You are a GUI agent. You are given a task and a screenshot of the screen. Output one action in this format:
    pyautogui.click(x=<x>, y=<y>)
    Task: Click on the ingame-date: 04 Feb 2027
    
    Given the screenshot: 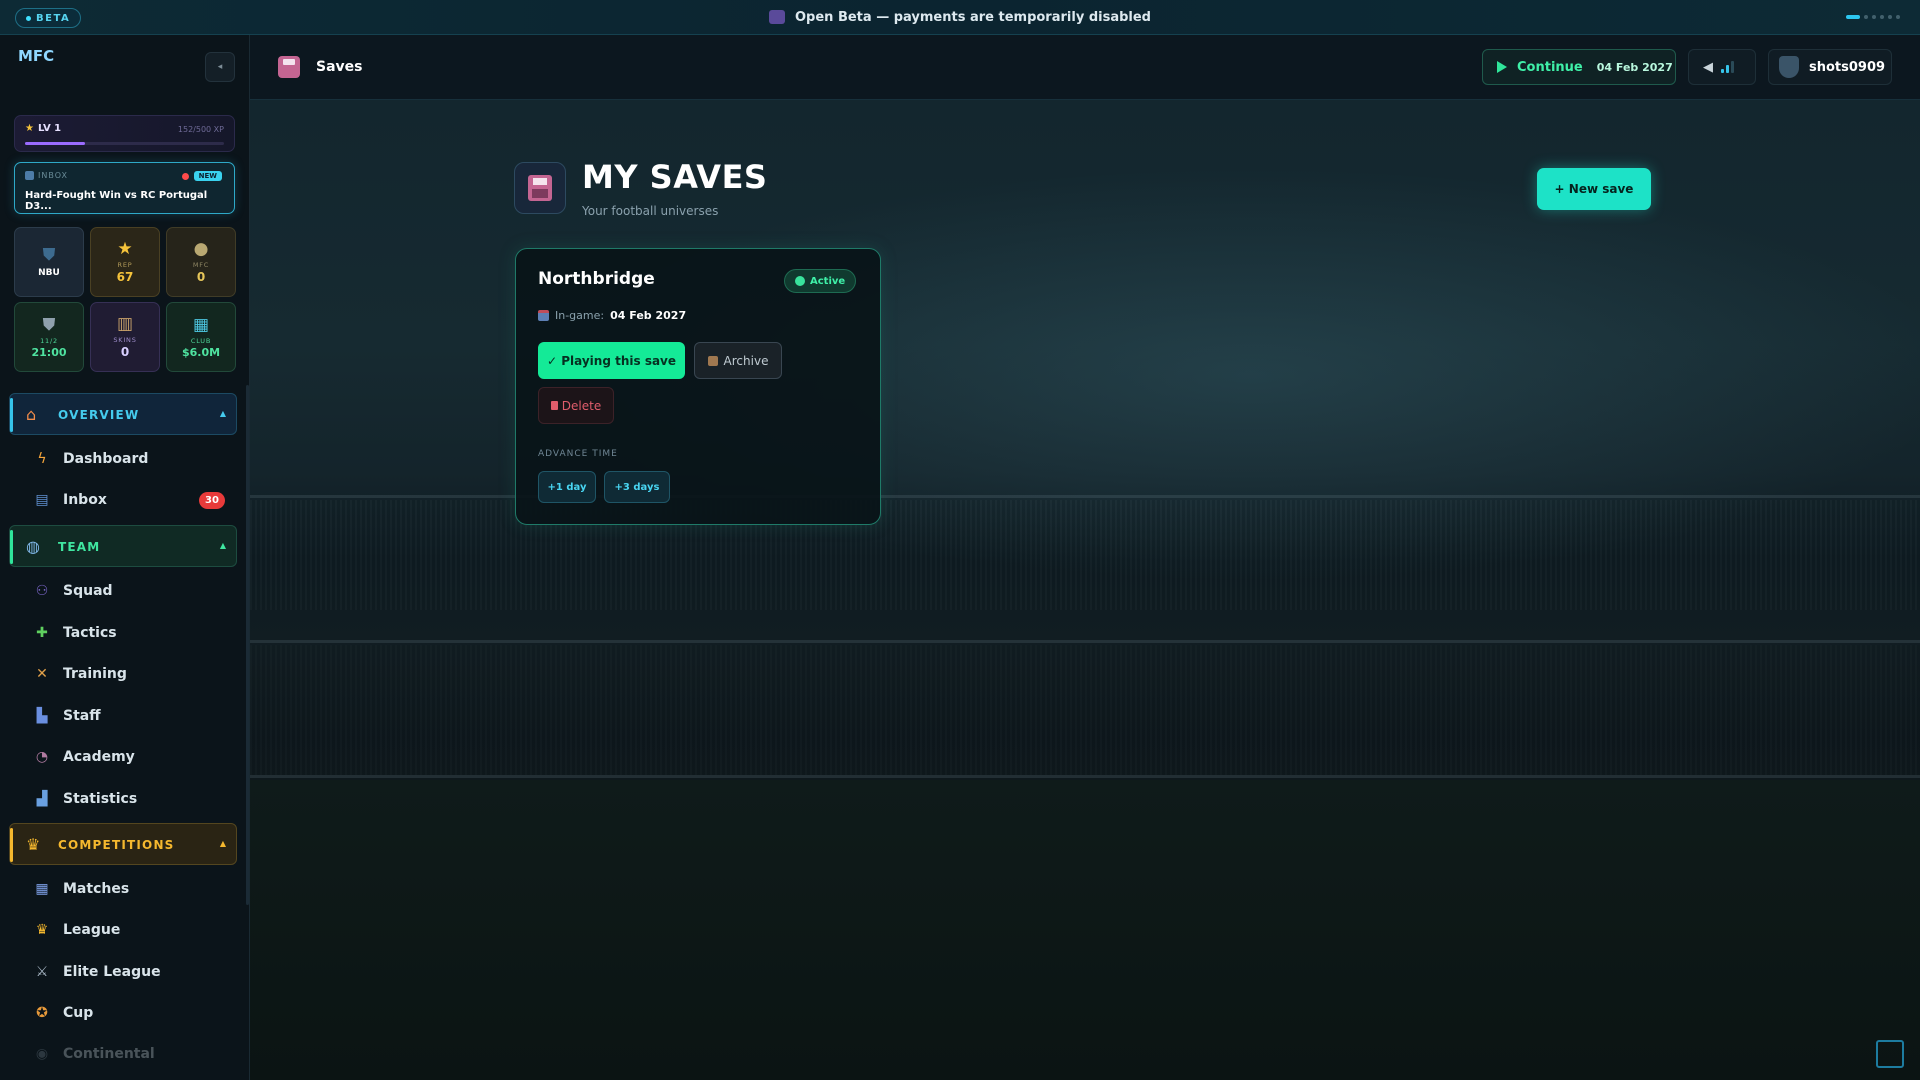 What is the action you would take?
    pyautogui.click(x=648, y=315)
    